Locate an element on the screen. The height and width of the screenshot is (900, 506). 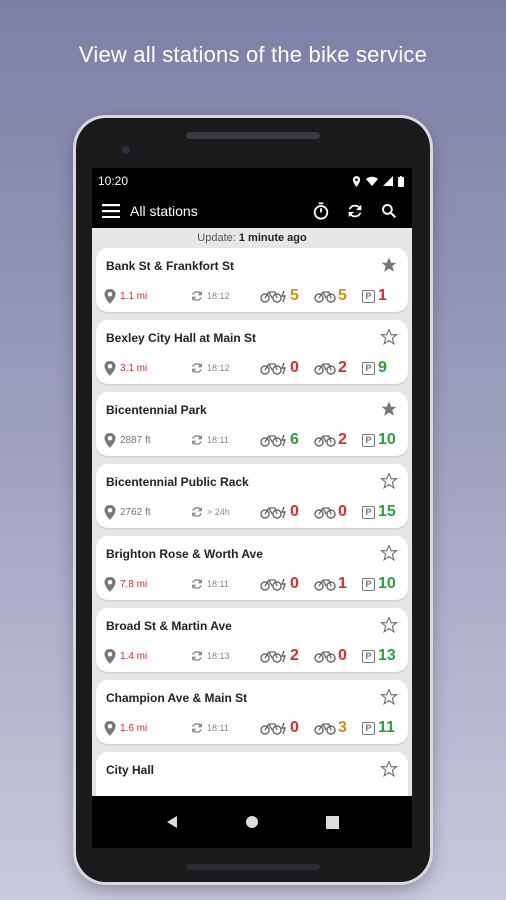
distance-value: 1.6 mi is located at coordinates (134, 728).